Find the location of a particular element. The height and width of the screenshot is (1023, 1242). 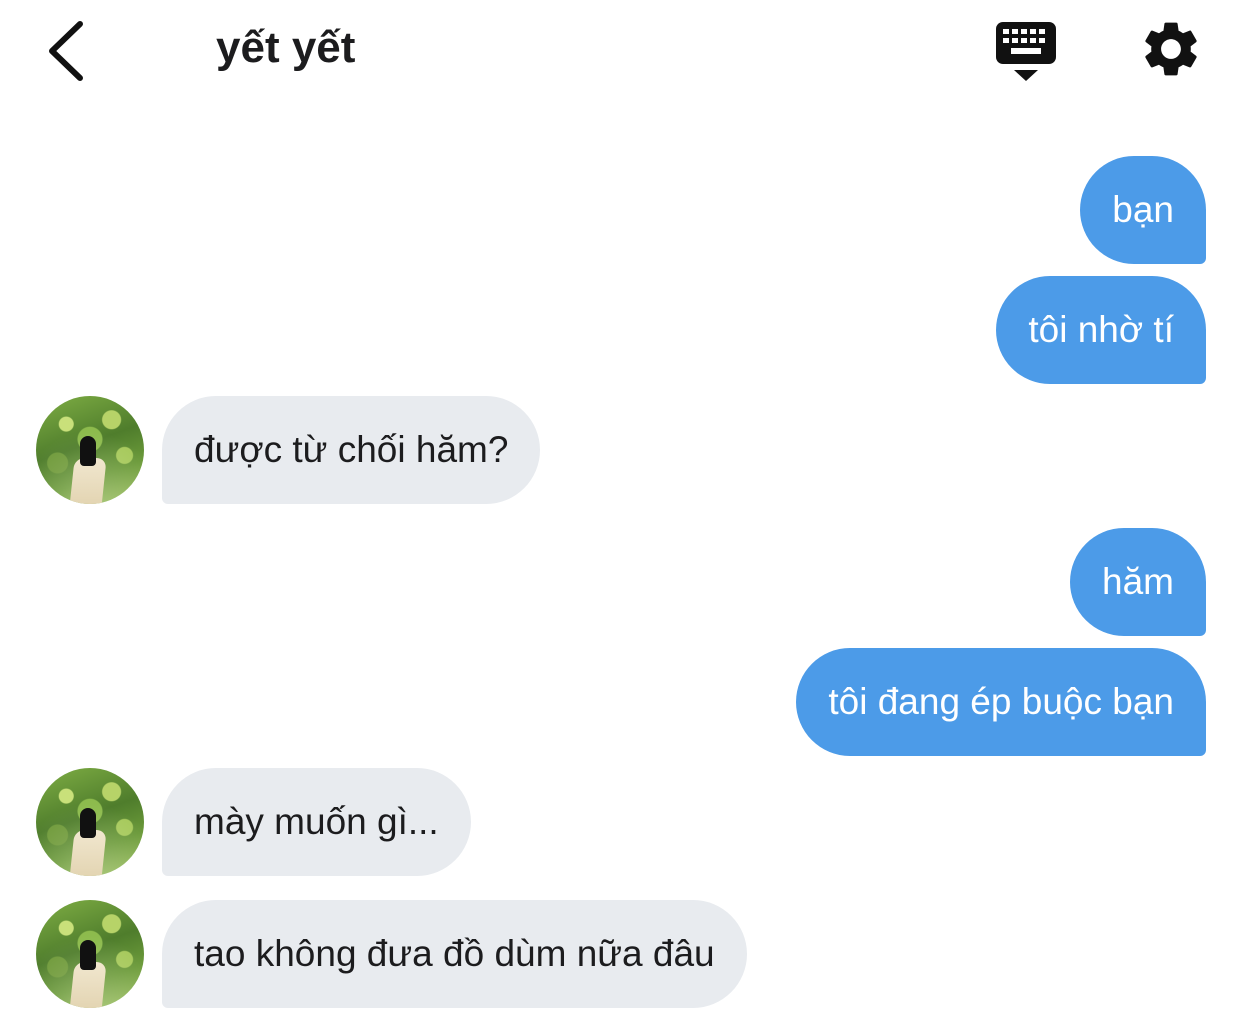

conversation-title: yết yết is located at coordinates (286, 47).